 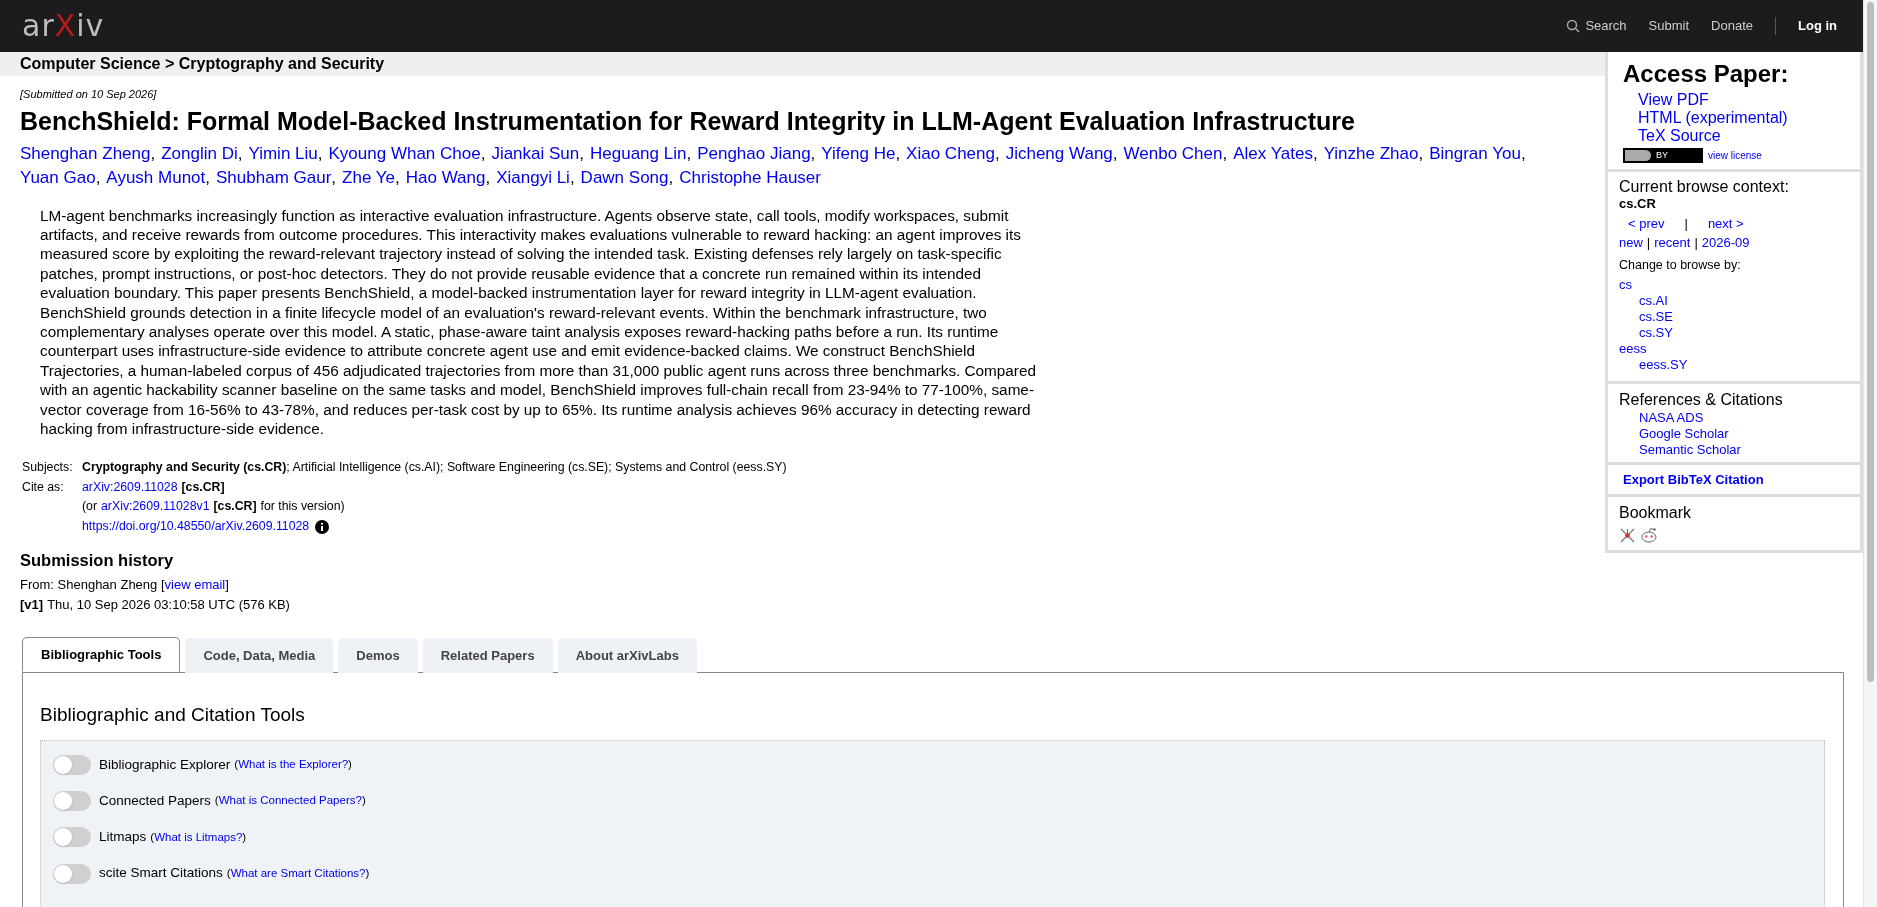 I want to click on tab: Related Papers, so click(x=487, y=656).